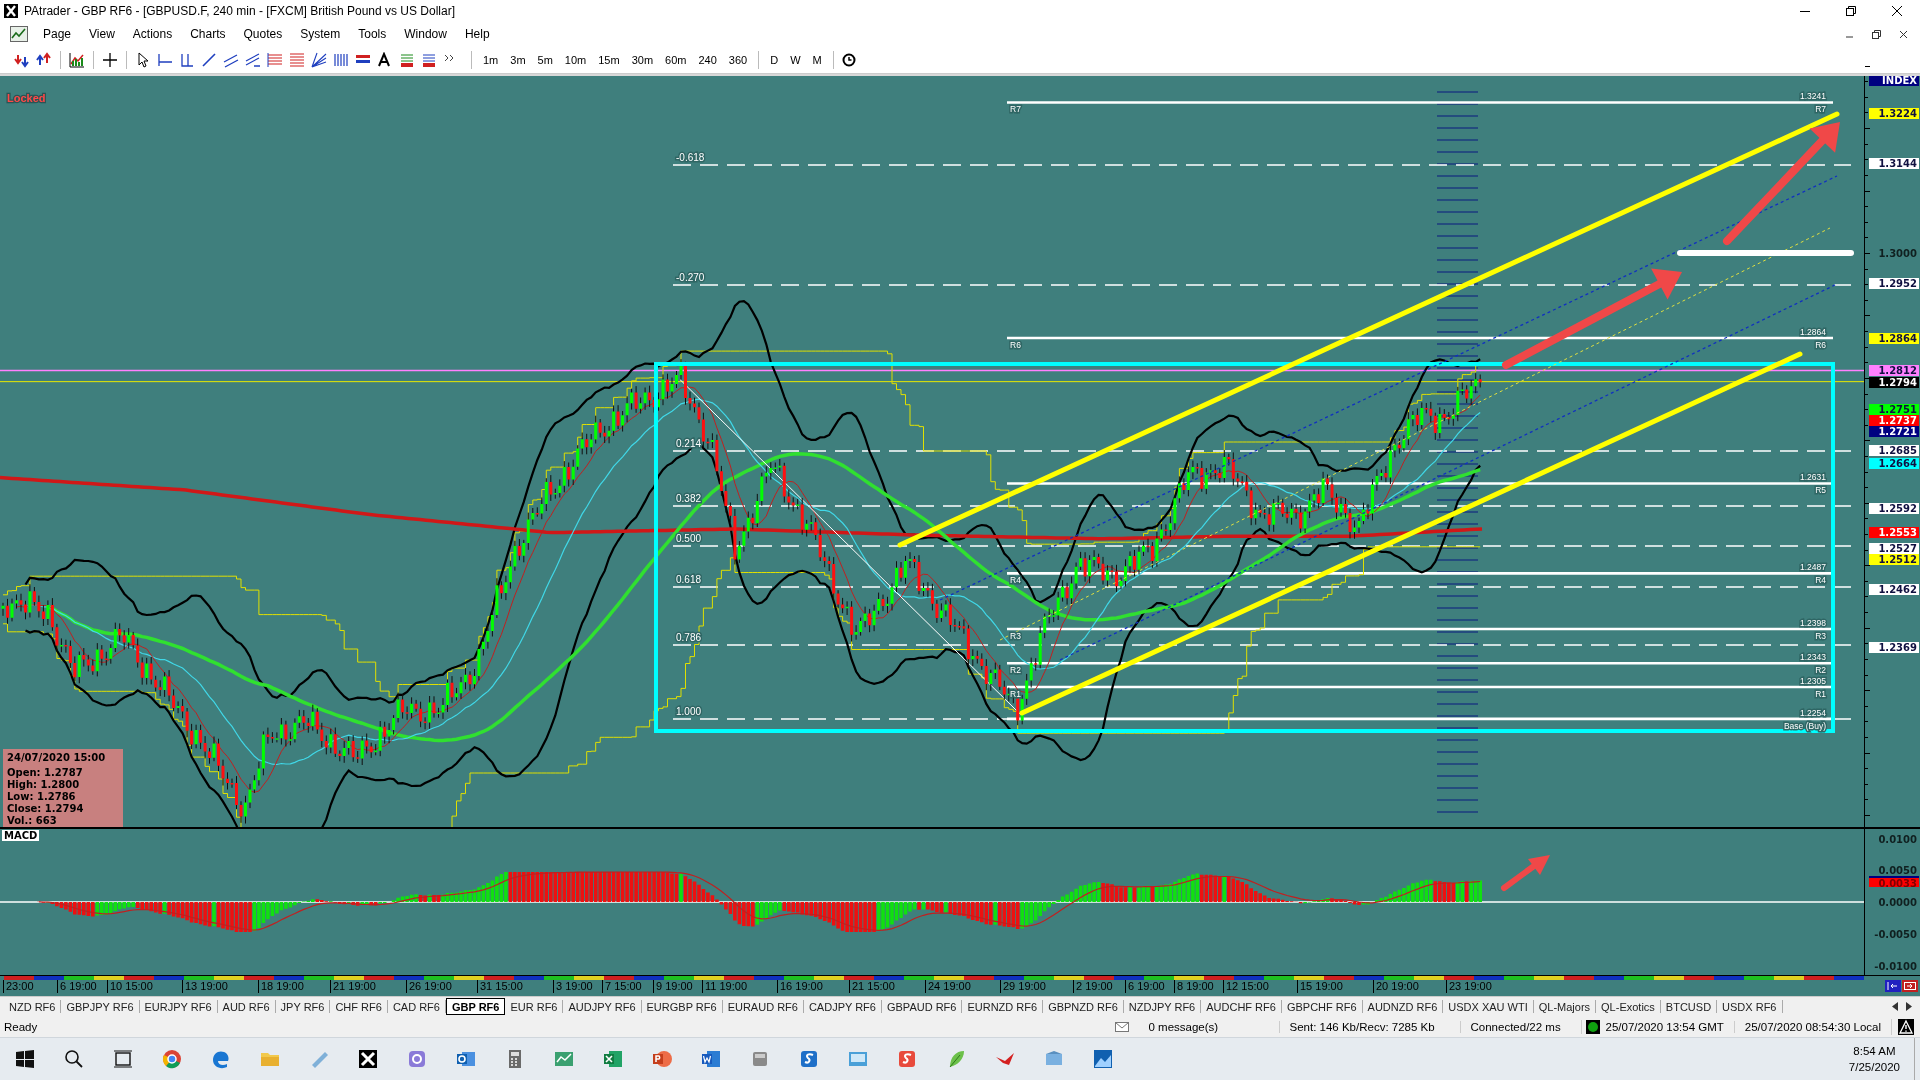 This screenshot has width=1920, height=1080. What do you see at coordinates (303, 1006) in the screenshot?
I see `chart-tab: JPY RF6` at bounding box center [303, 1006].